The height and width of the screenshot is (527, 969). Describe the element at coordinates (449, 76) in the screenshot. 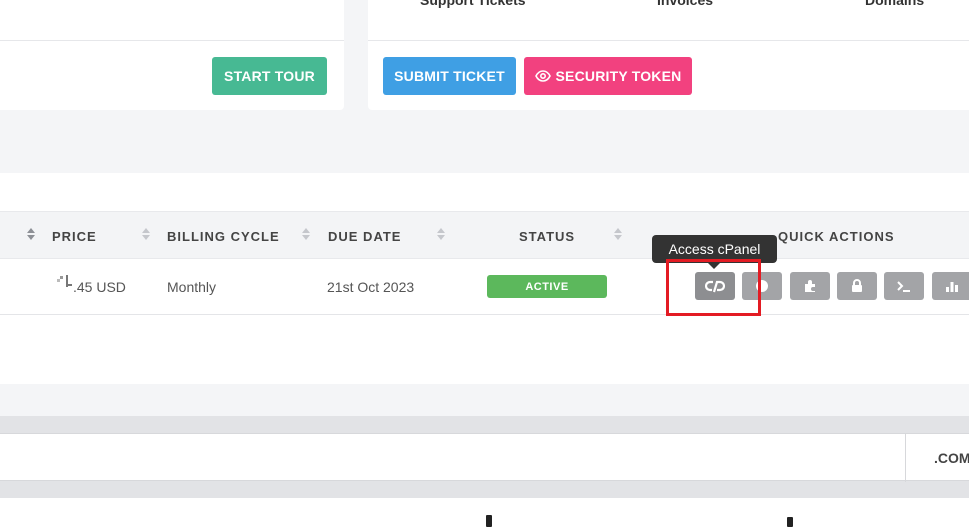

I see `submit-ticket-button: SUBMIT TICKET` at that location.